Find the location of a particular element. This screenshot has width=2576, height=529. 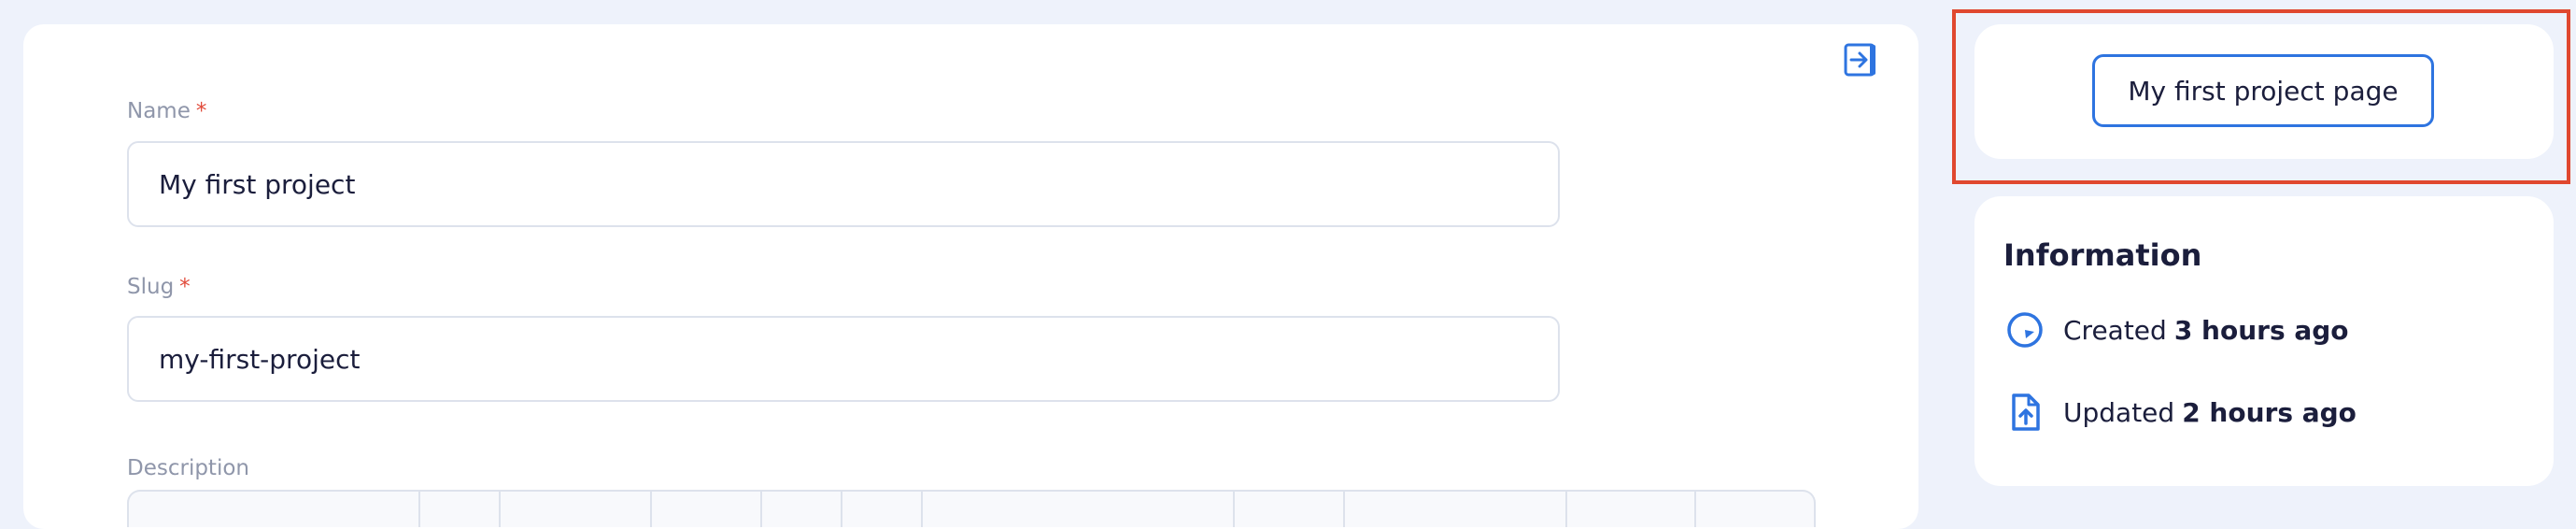

highlight-box is located at coordinates (2261, 96).